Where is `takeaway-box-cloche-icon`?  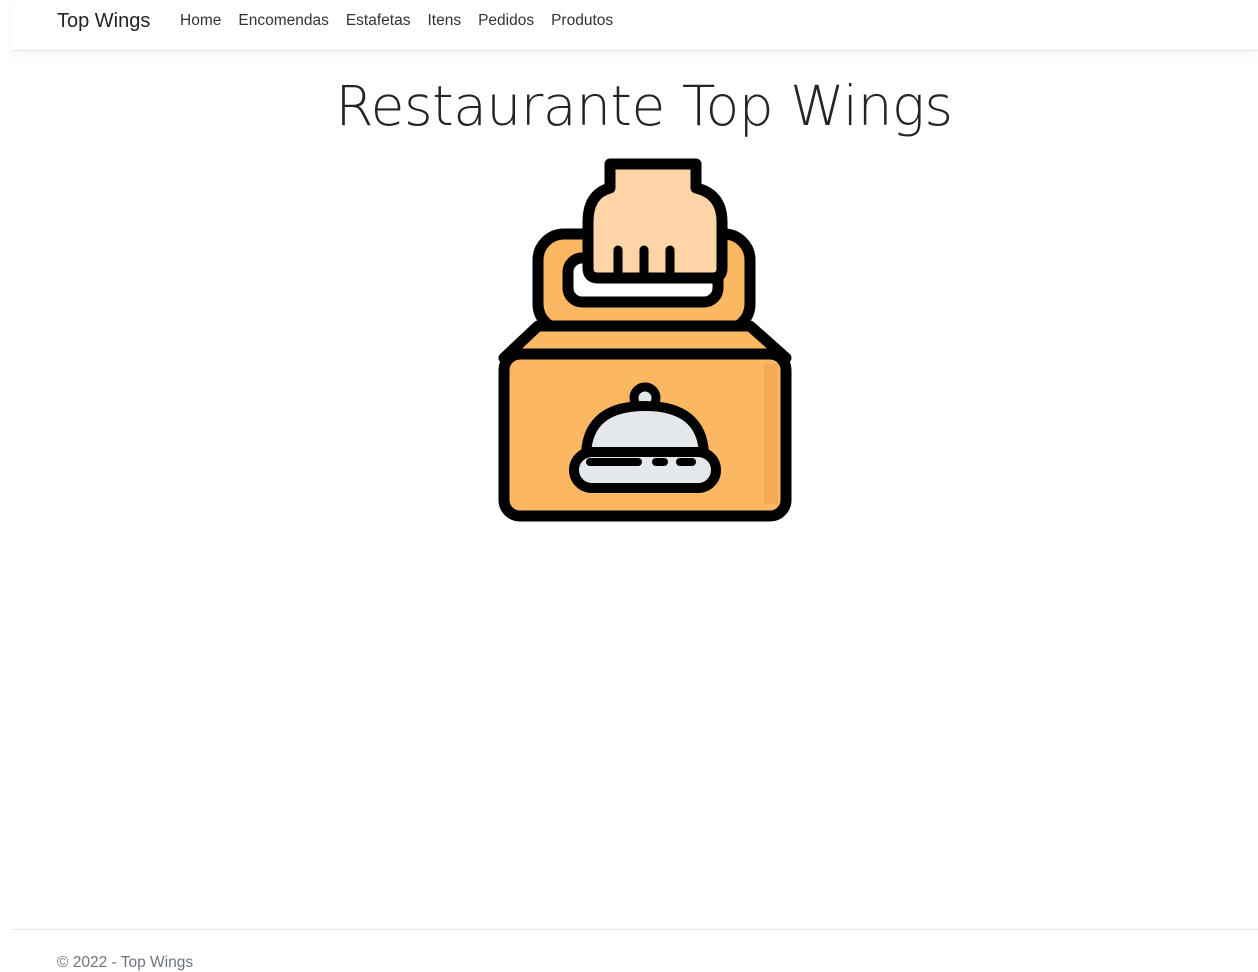
takeaway-box-cloche-icon is located at coordinates (645, 340).